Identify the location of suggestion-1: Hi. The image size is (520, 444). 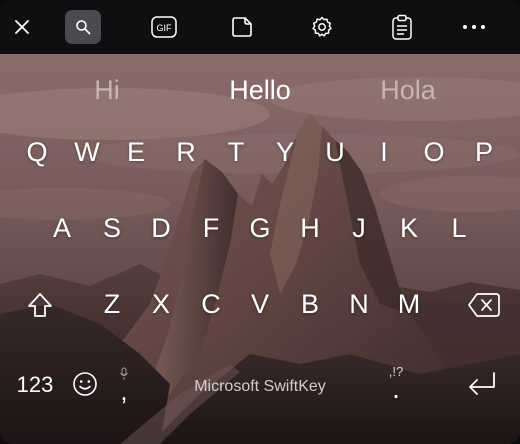
(107, 90).